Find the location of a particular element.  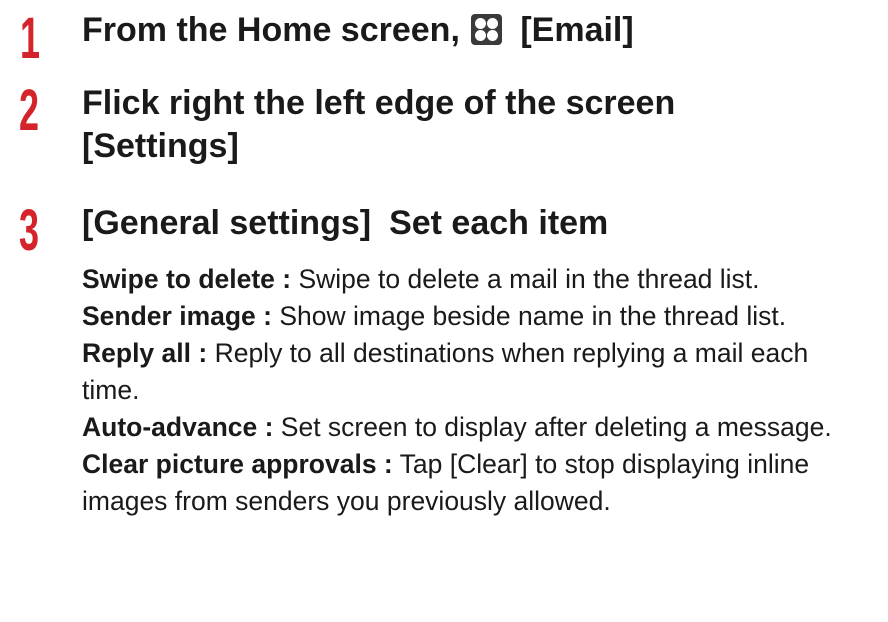

step-number: 1 is located at coordinates (30, 38).